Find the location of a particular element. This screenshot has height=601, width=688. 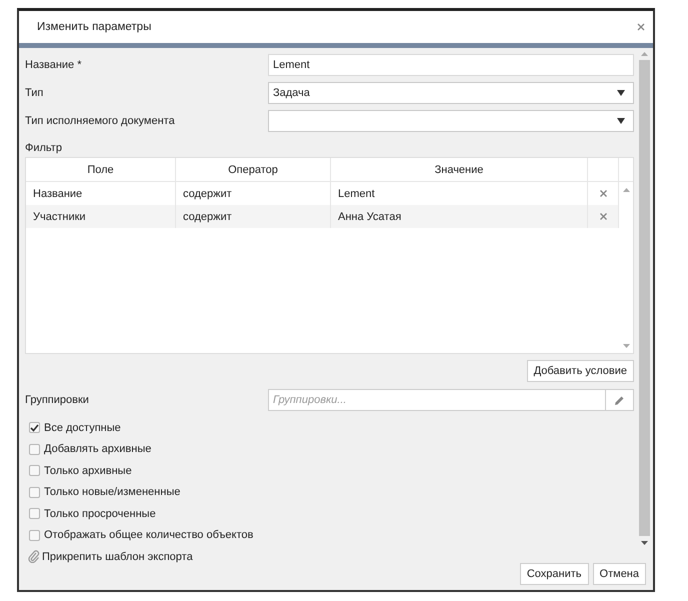

text-field: Lement is located at coordinates (451, 65).